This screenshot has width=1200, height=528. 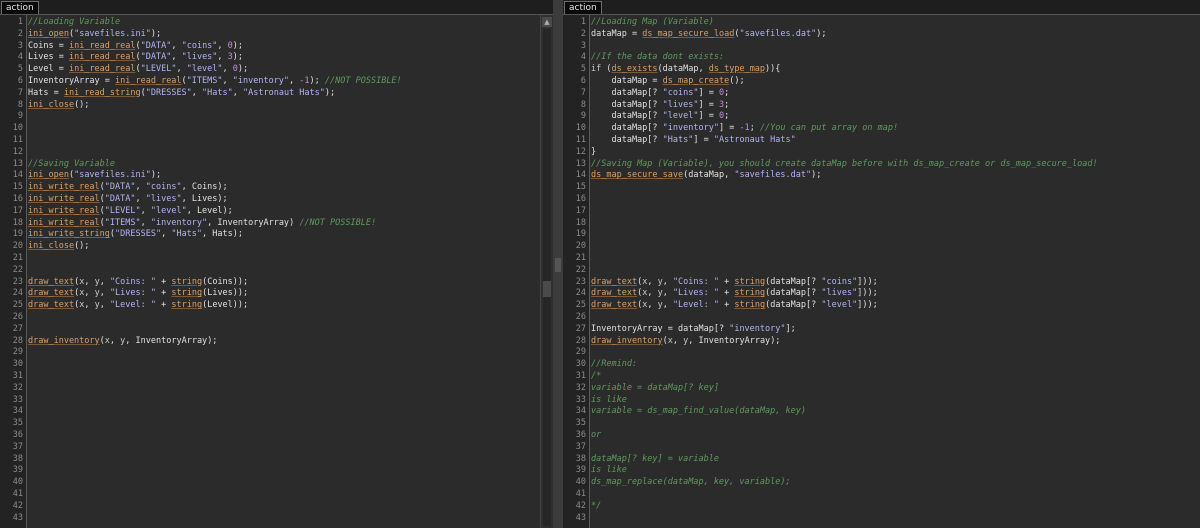 I want to click on pane-splitter, so click(x=558, y=264).